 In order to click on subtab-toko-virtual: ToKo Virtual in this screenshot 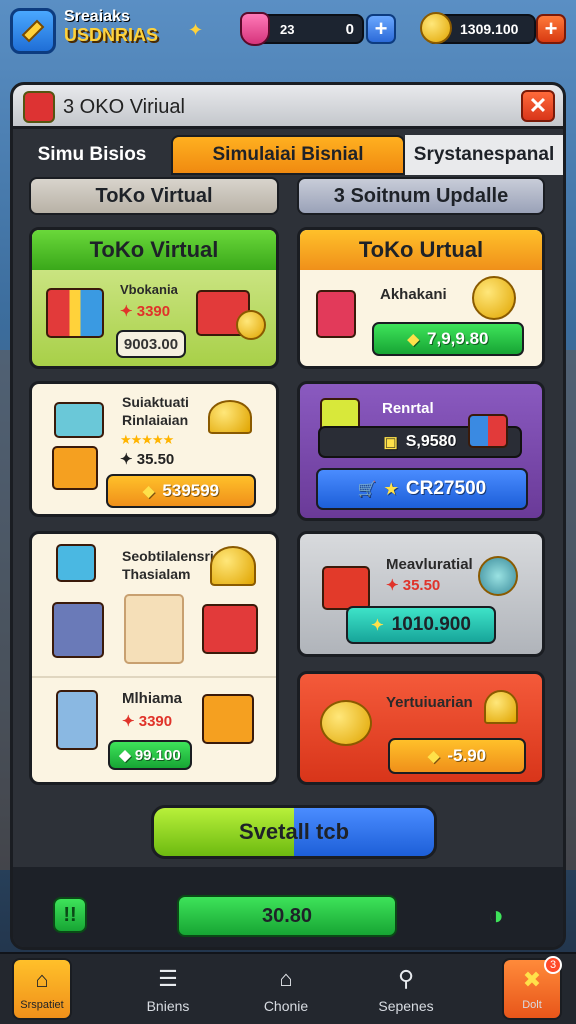, I will do `click(154, 196)`.